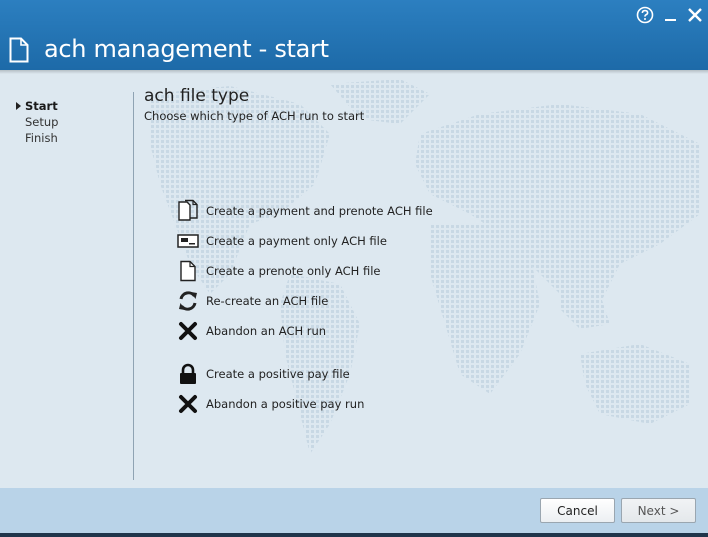 This screenshot has height=537, width=708. I want to click on title-bar: ach management - start, so click(354, 35).